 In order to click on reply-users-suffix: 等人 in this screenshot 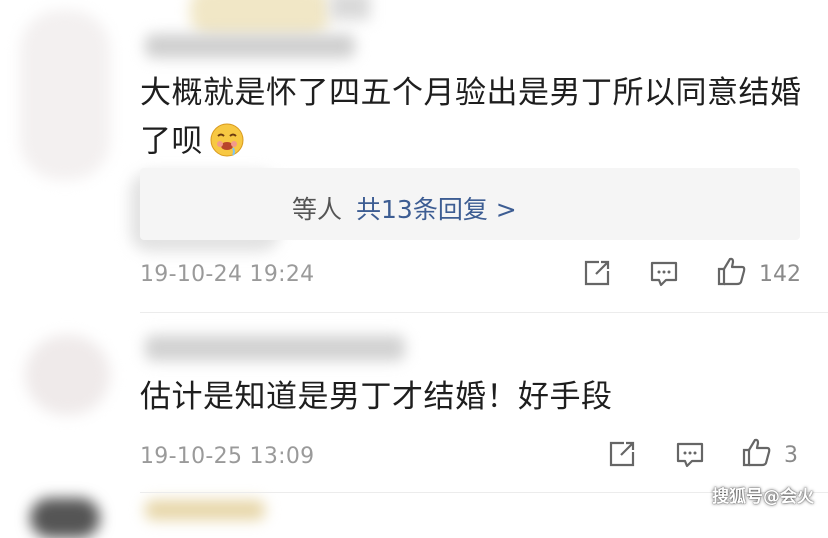, I will do `click(317, 209)`.